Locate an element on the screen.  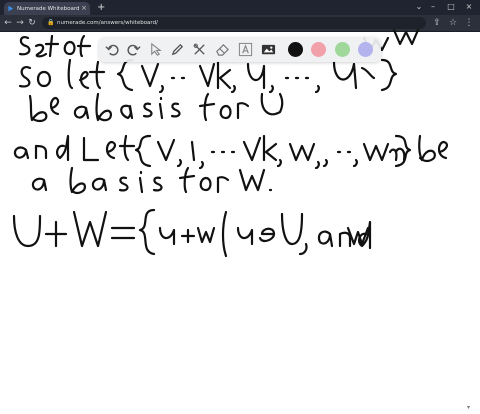
color-swatch-pink is located at coordinates (318, 49).